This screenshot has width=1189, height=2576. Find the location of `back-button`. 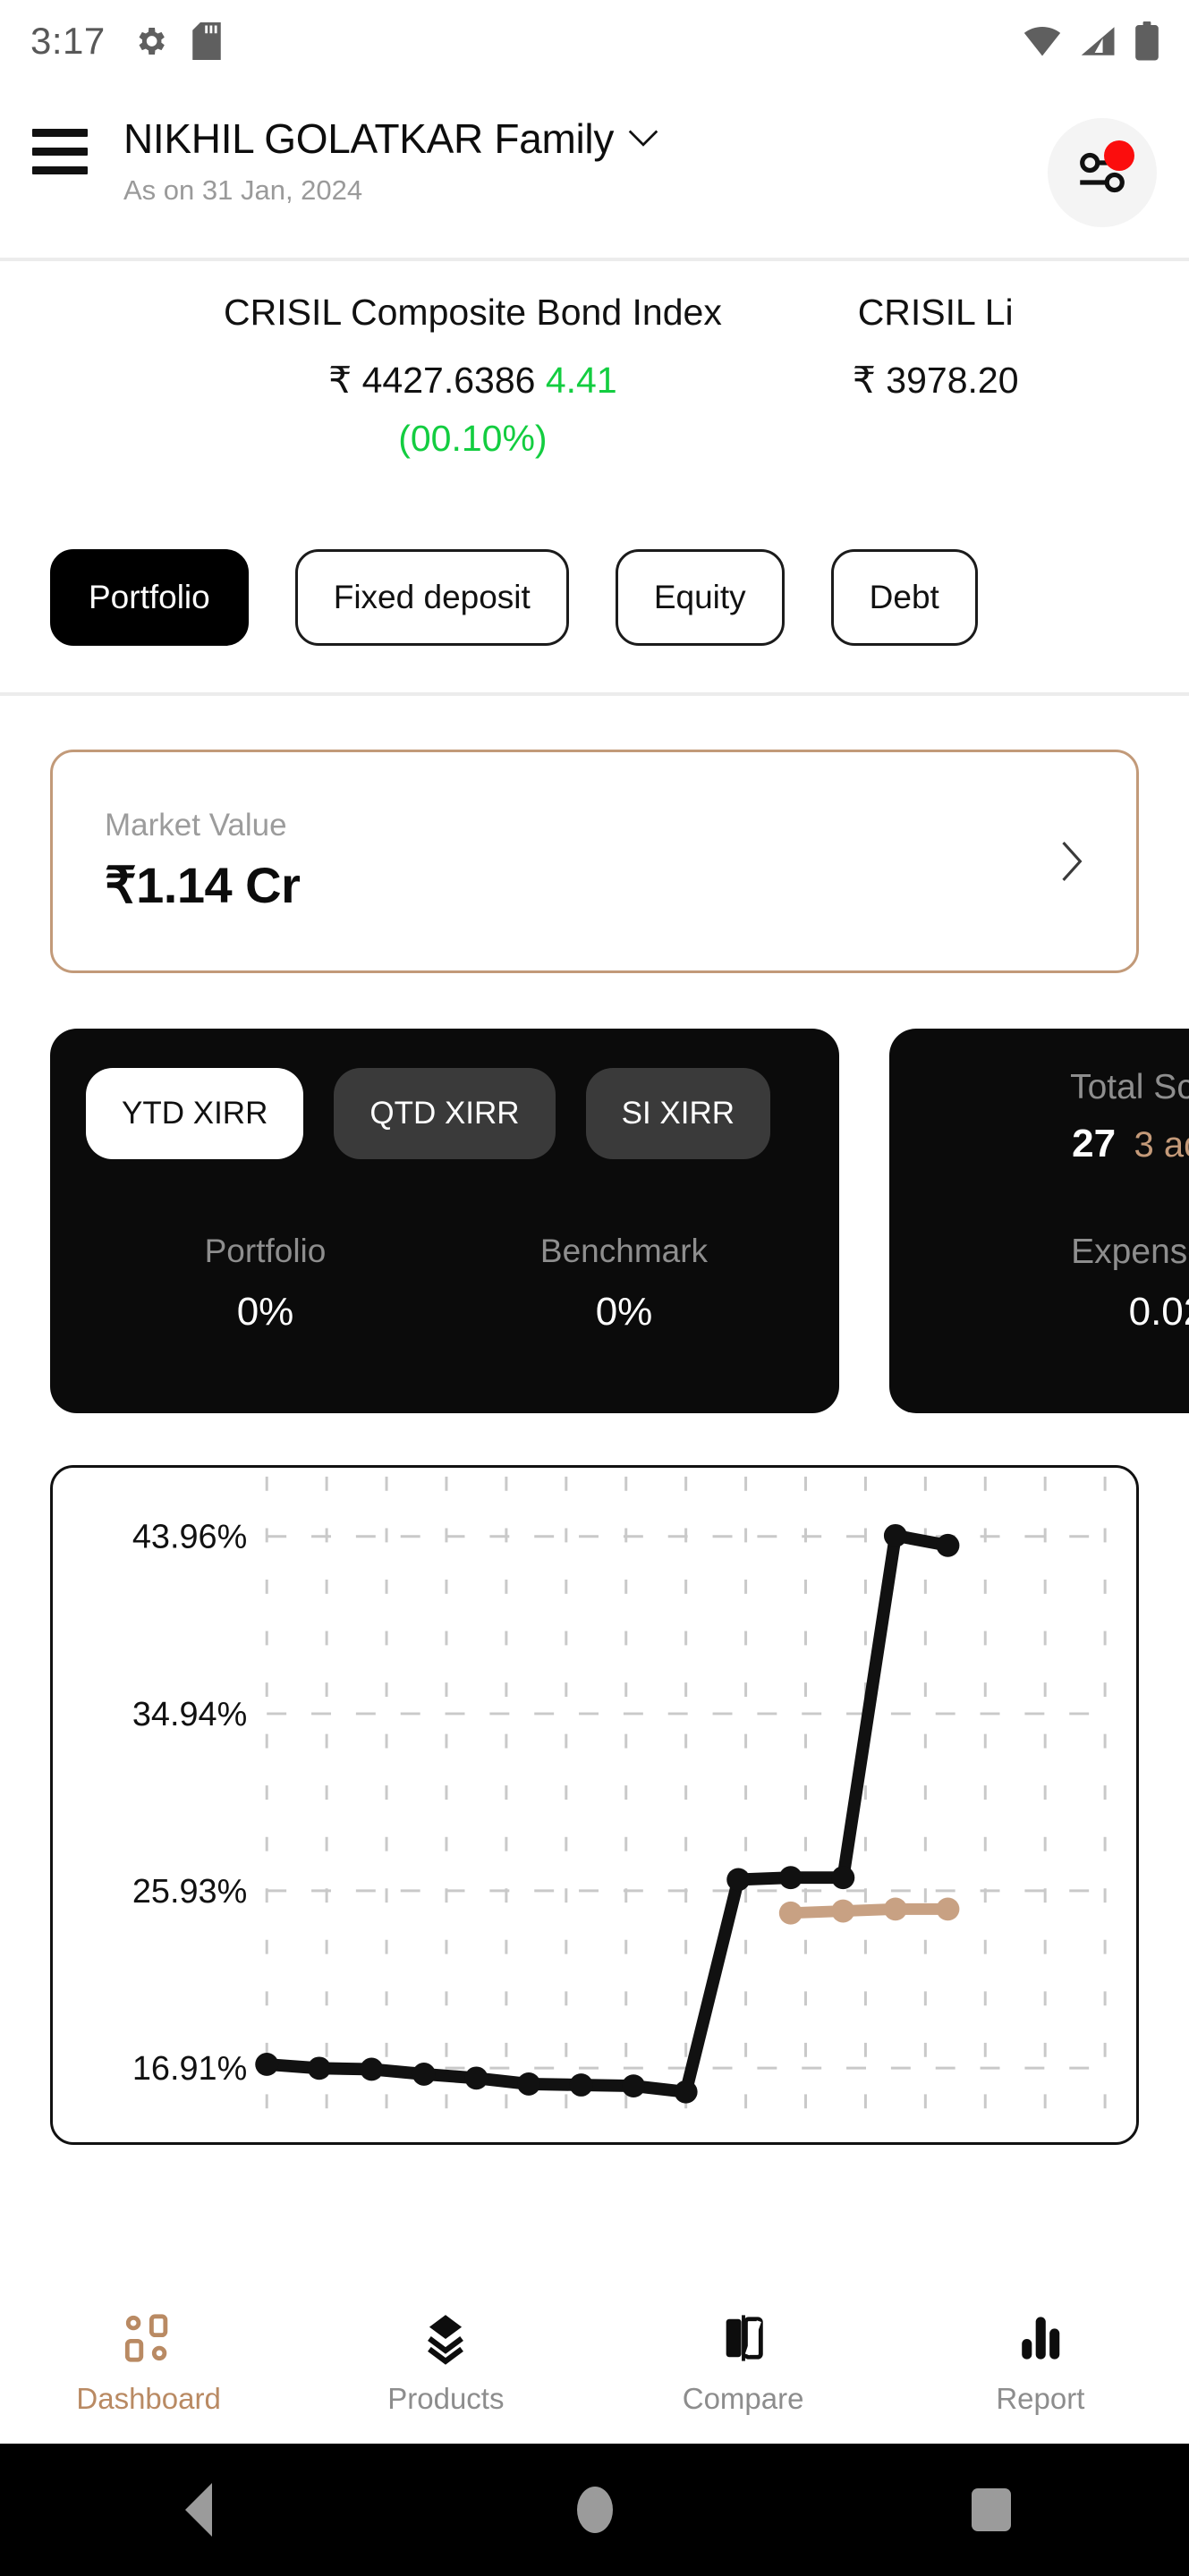

back-button is located at coordinates (198, 2510).